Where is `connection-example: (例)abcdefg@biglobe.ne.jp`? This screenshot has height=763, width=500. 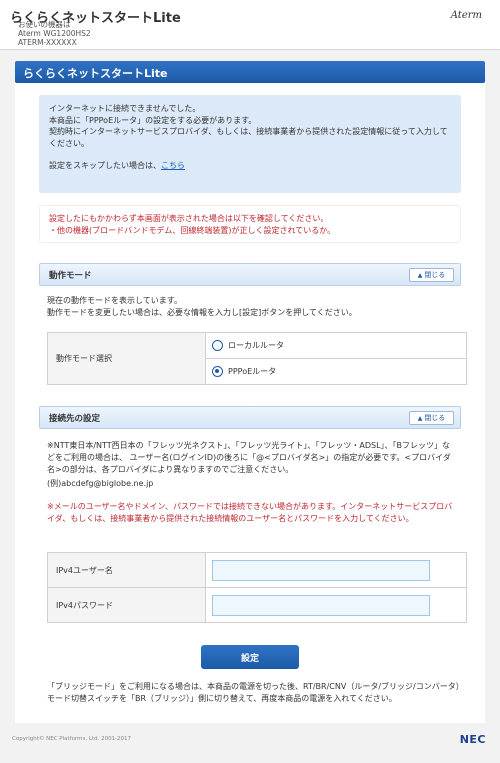
connection-example: (例)abcdefg@biglobe.ne.jp is located at coordinates (100, 483).